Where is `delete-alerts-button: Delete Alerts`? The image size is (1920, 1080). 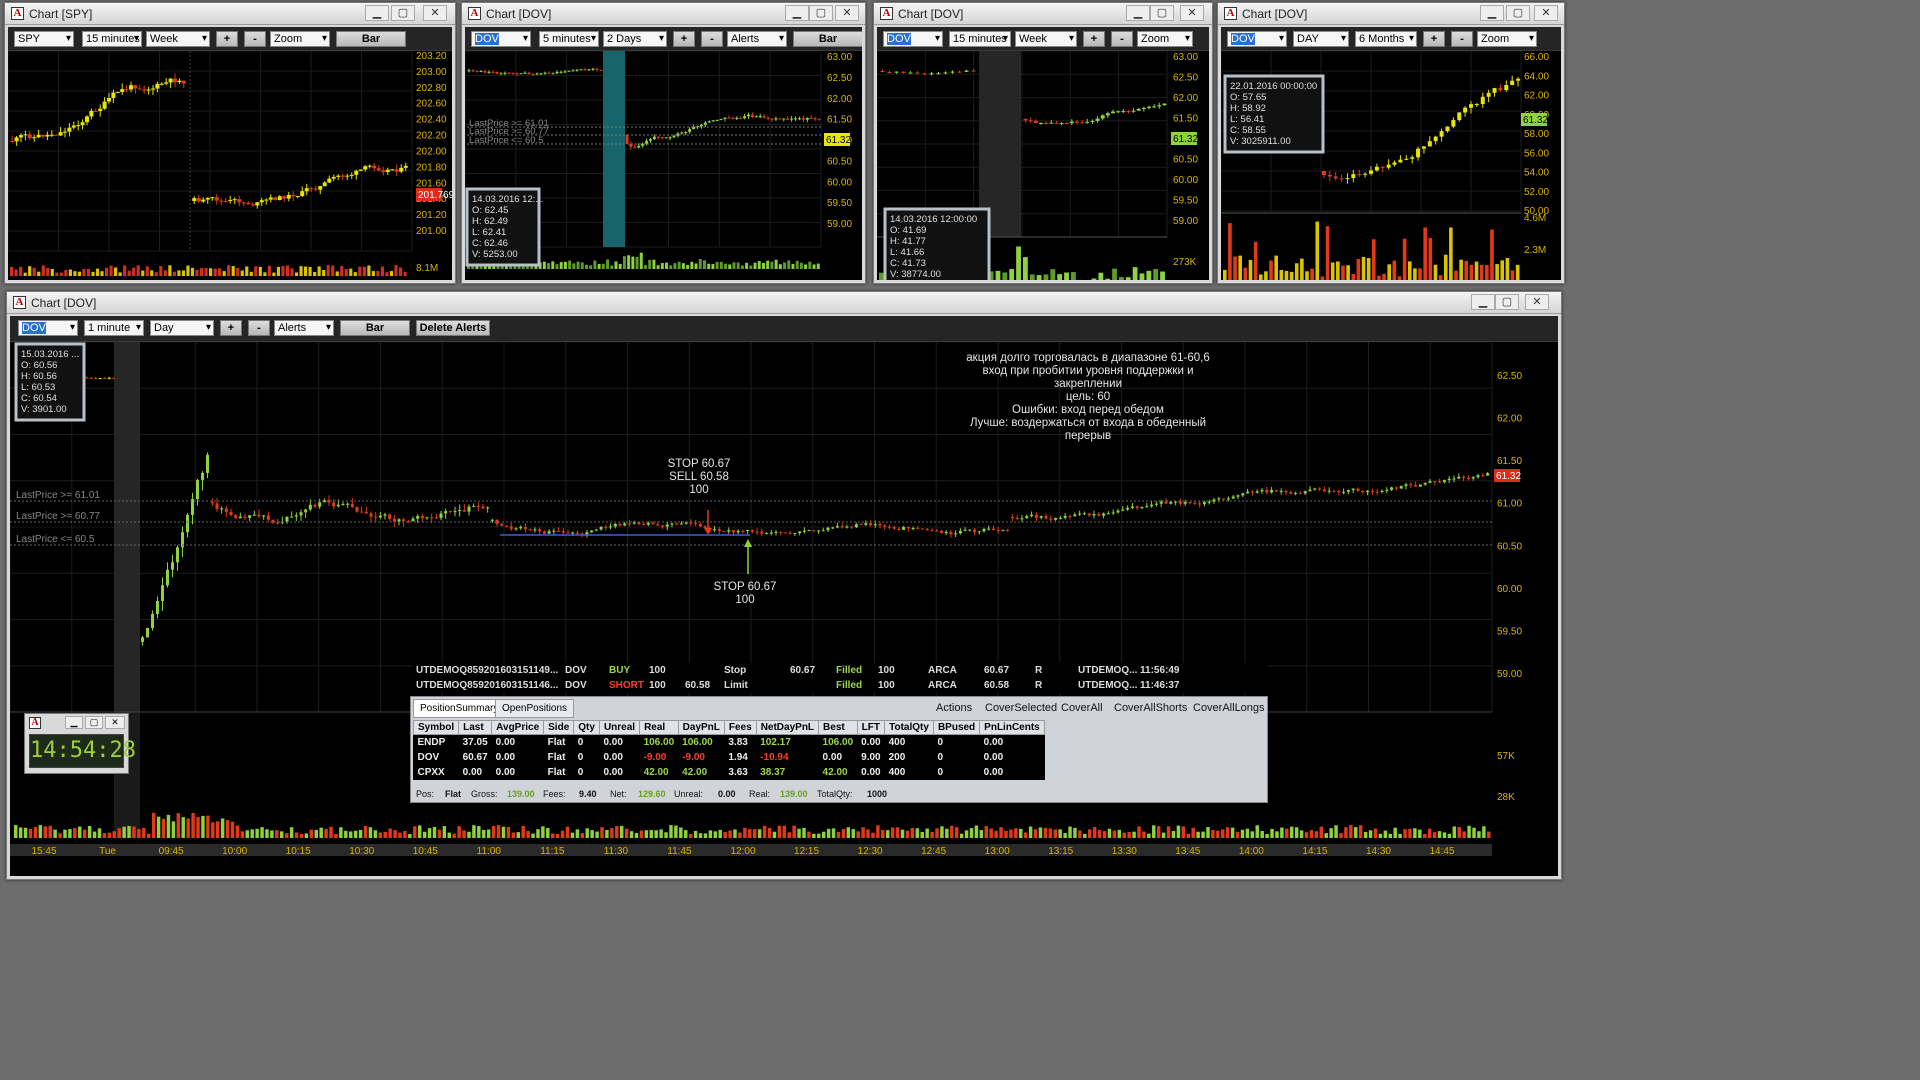 delete-alerts-button: Delete Alerts is located at coordinates (453, 328).